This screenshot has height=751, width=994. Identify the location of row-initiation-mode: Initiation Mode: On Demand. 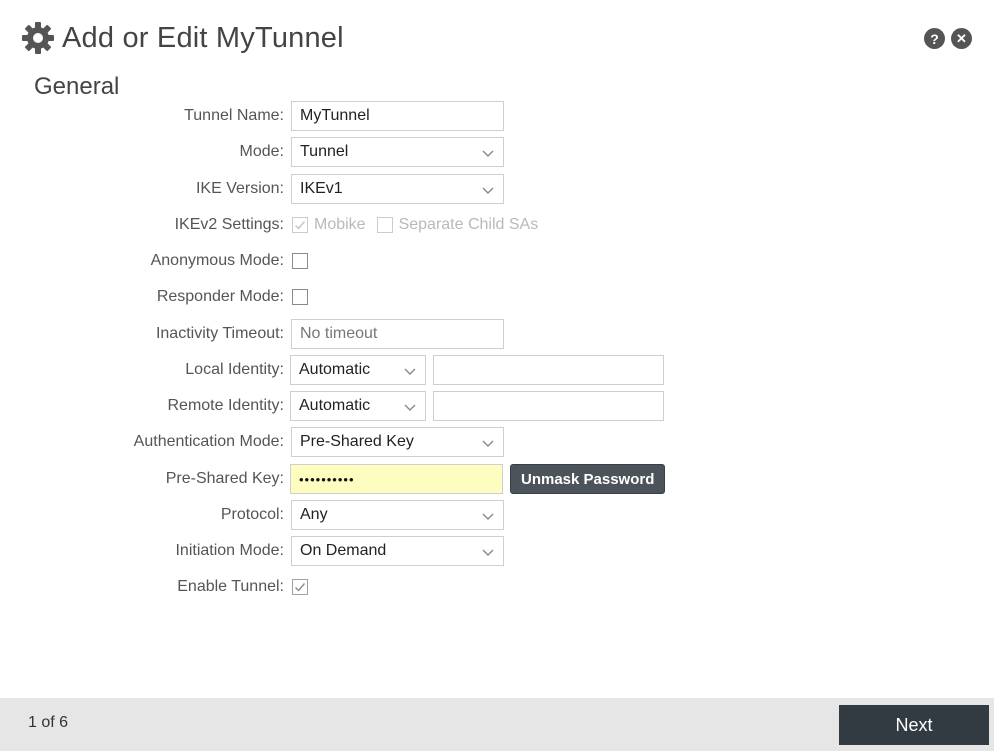
(252, 551).